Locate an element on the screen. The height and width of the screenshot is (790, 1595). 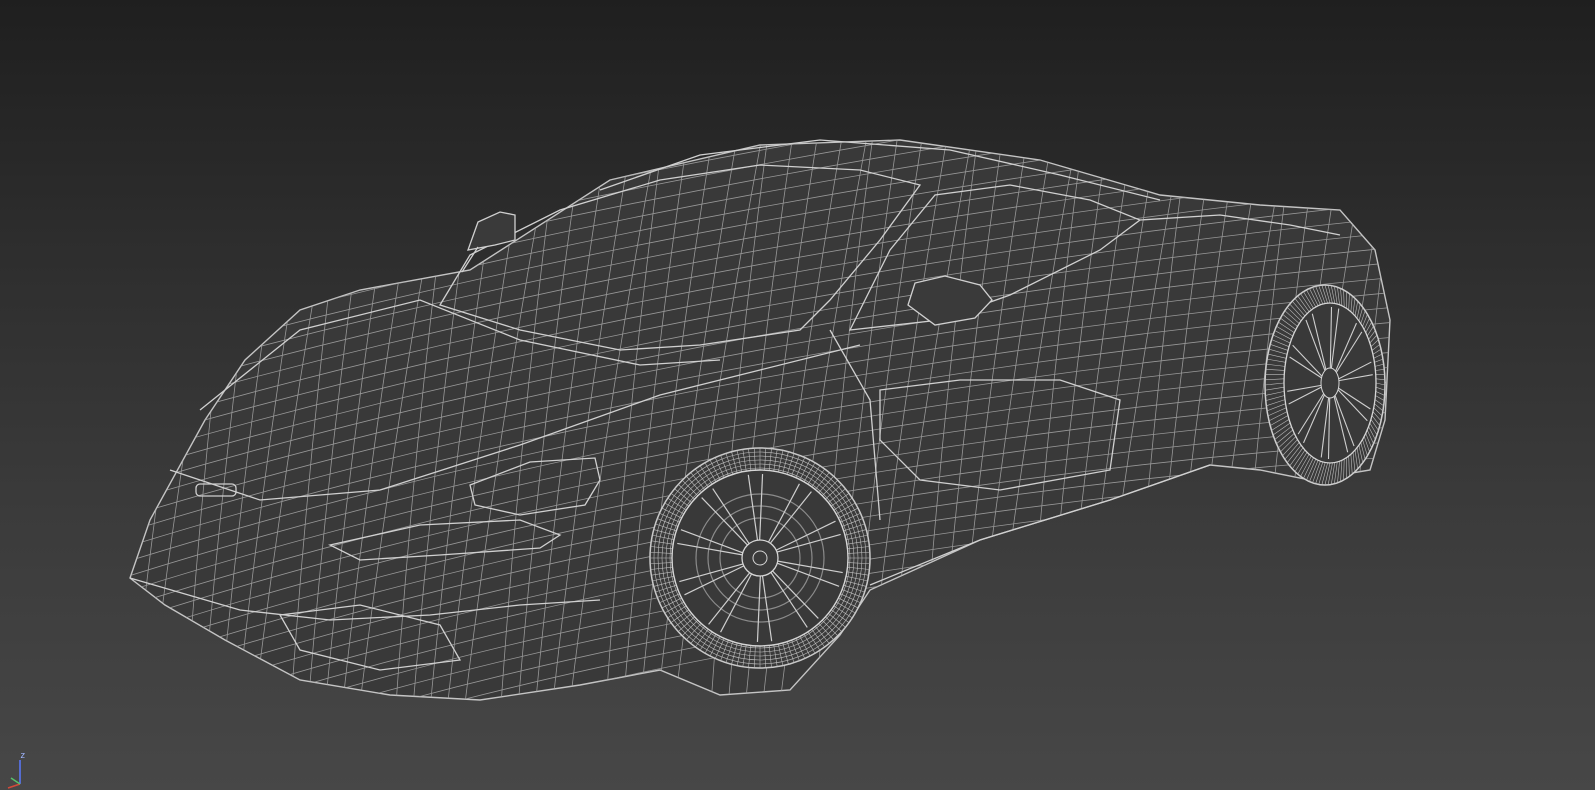
rear-wheel is located at coordinates (1325, 385).